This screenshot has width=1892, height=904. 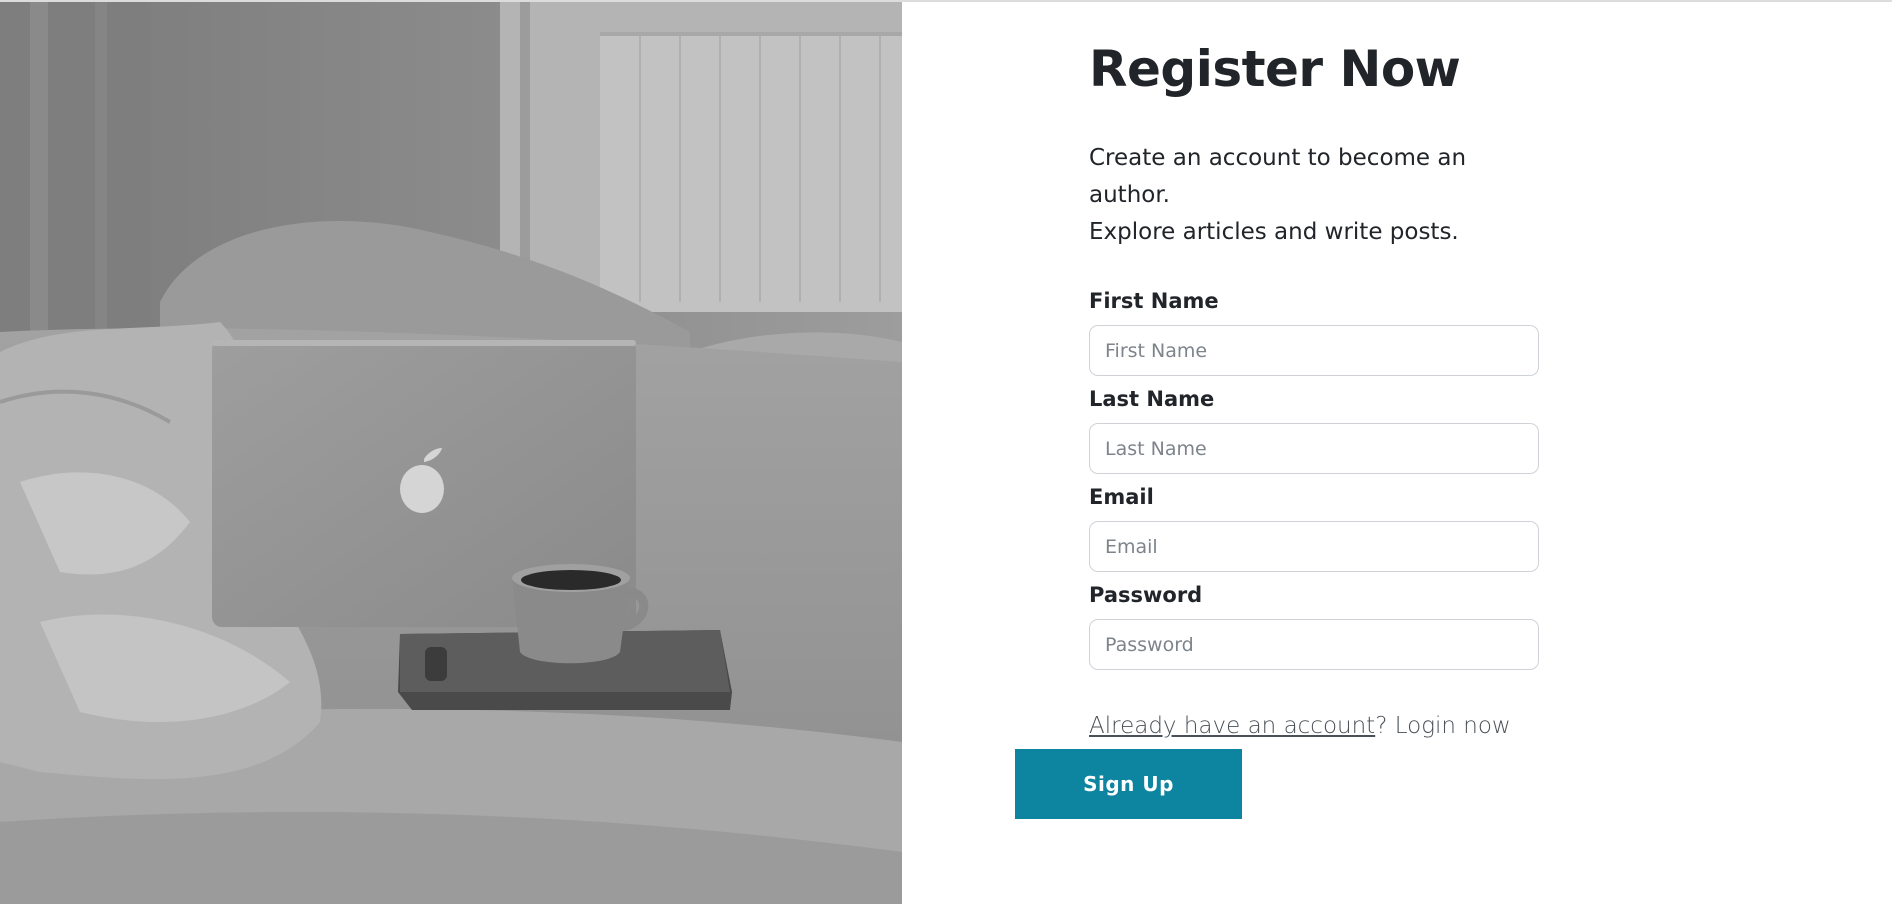 What do you see at coordinates (1443, 726) in the screenshot?
I see `login-suffix: ? Login now` at bounding box center [1443, 726].